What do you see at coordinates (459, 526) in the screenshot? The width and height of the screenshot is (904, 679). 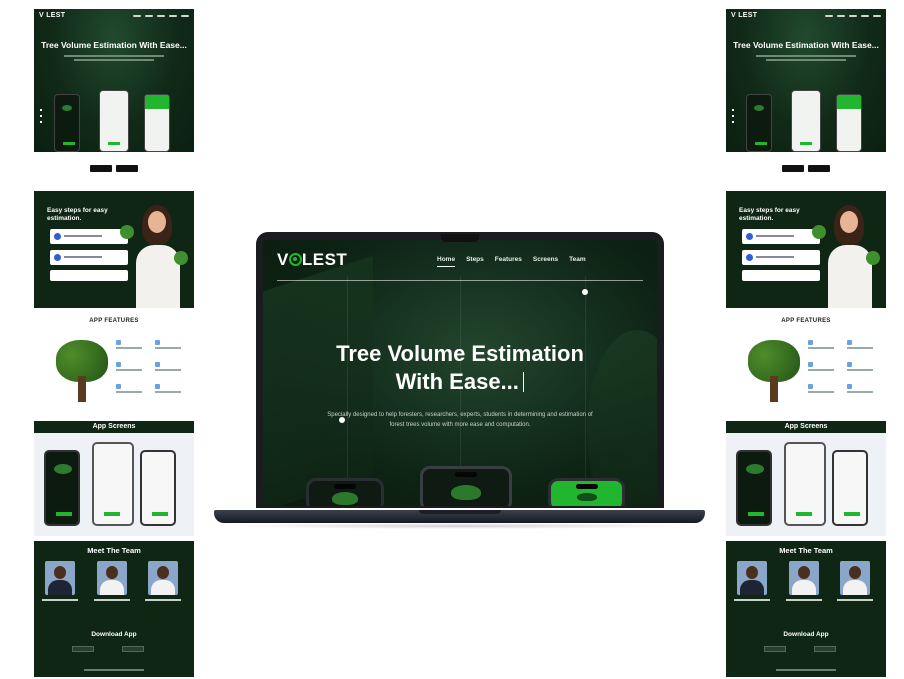 I see `laptop-shadow` at bounding box center [459, 526].